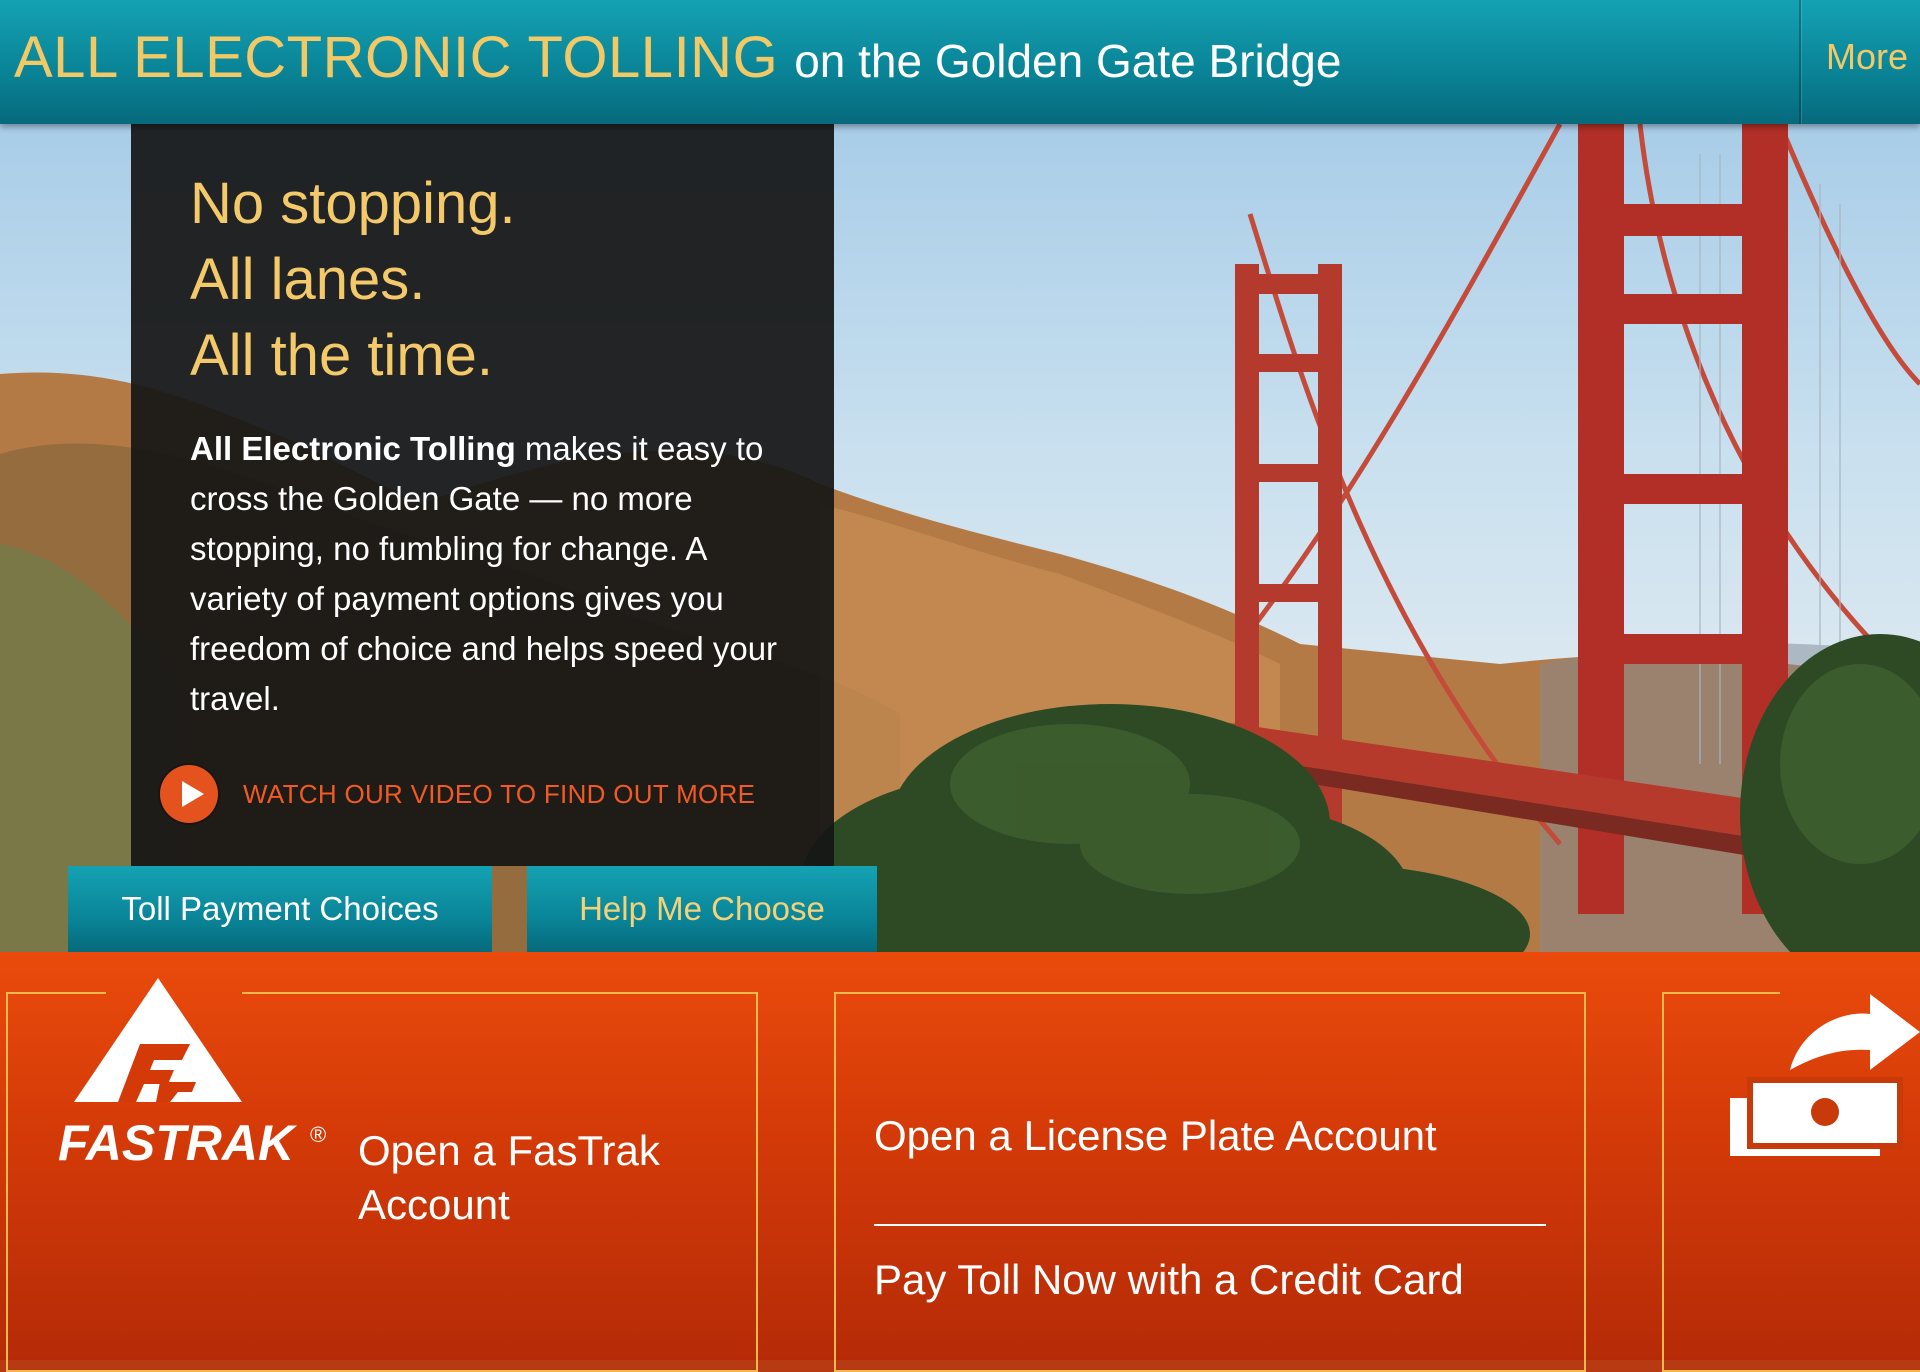  What do you see at coordinates (1155, 1136) in the screenshot?
I see `open-license-plate-account-link: Open a License Plate Account` at bounding box center [1155, 1136].